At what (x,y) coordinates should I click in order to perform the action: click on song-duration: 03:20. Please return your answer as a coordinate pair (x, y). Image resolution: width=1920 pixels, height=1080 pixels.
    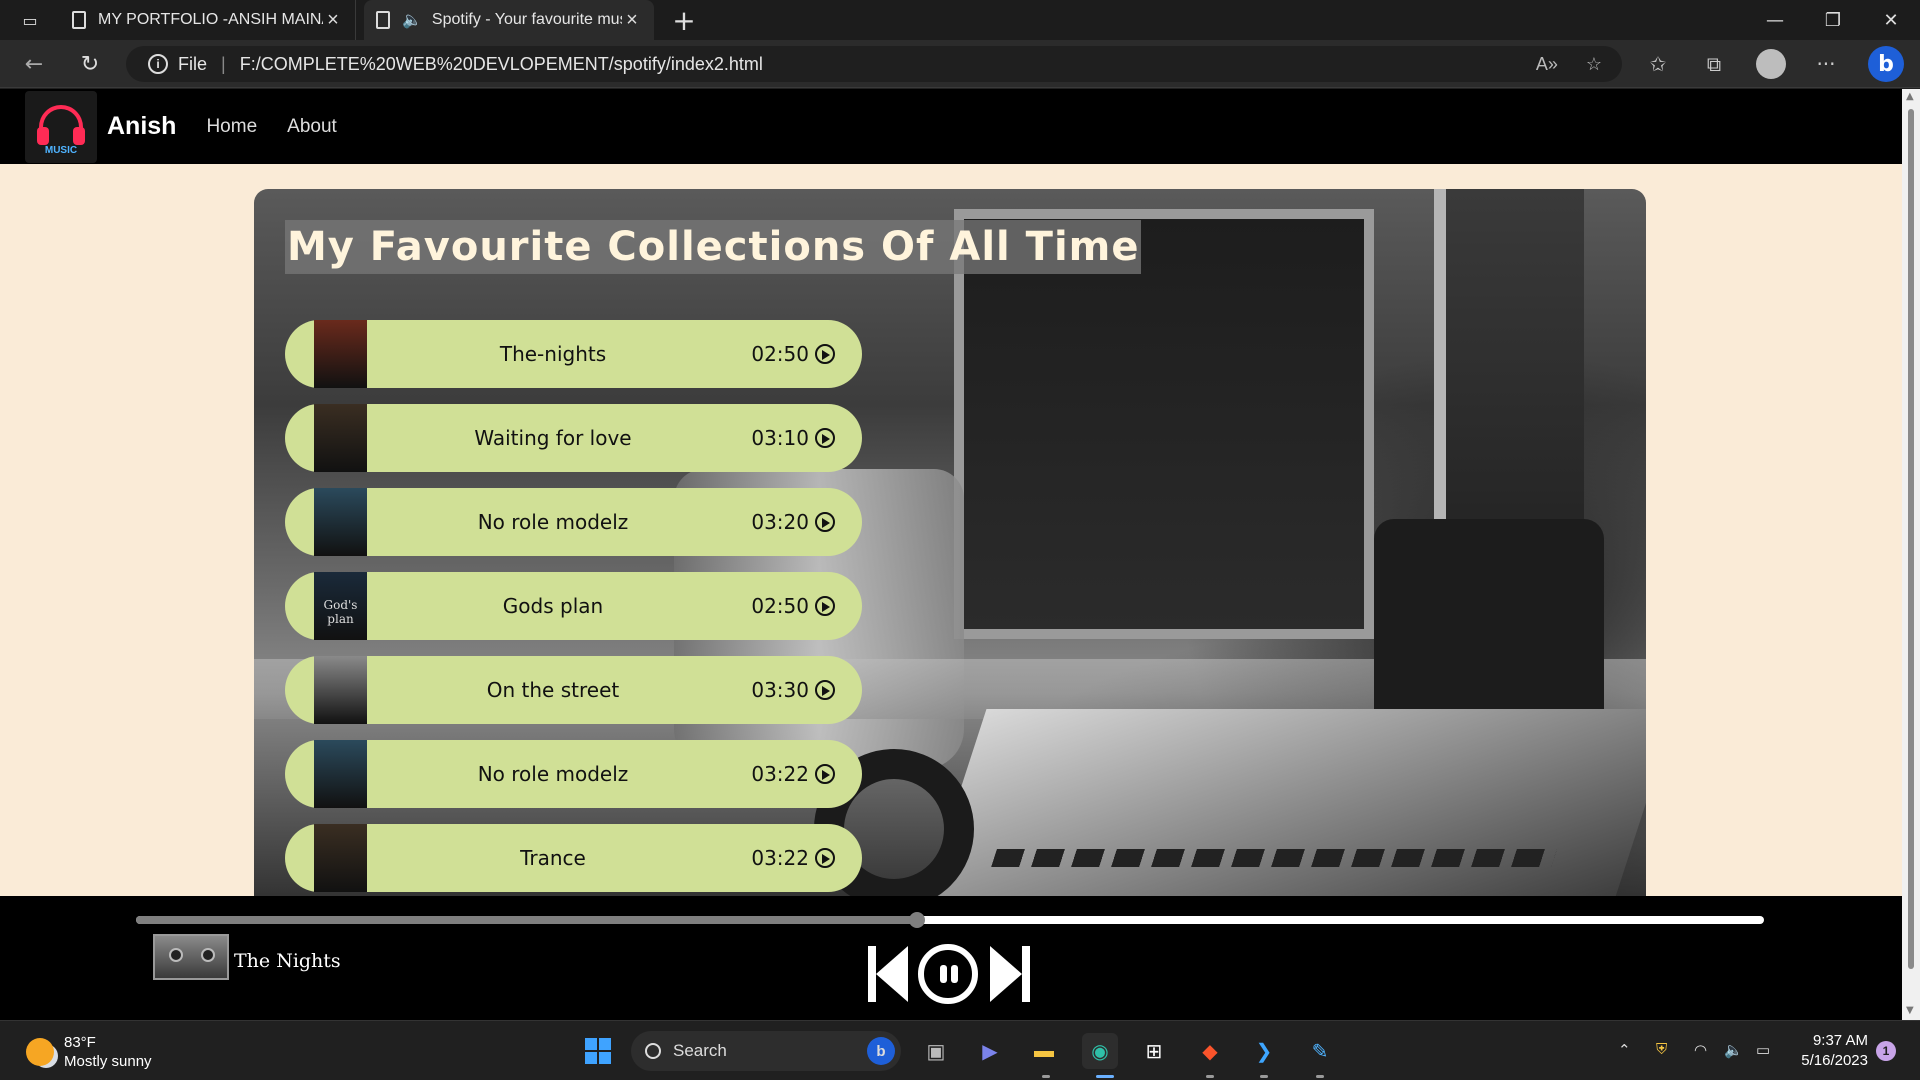
    Looking at the image, I should click on (780, 522).